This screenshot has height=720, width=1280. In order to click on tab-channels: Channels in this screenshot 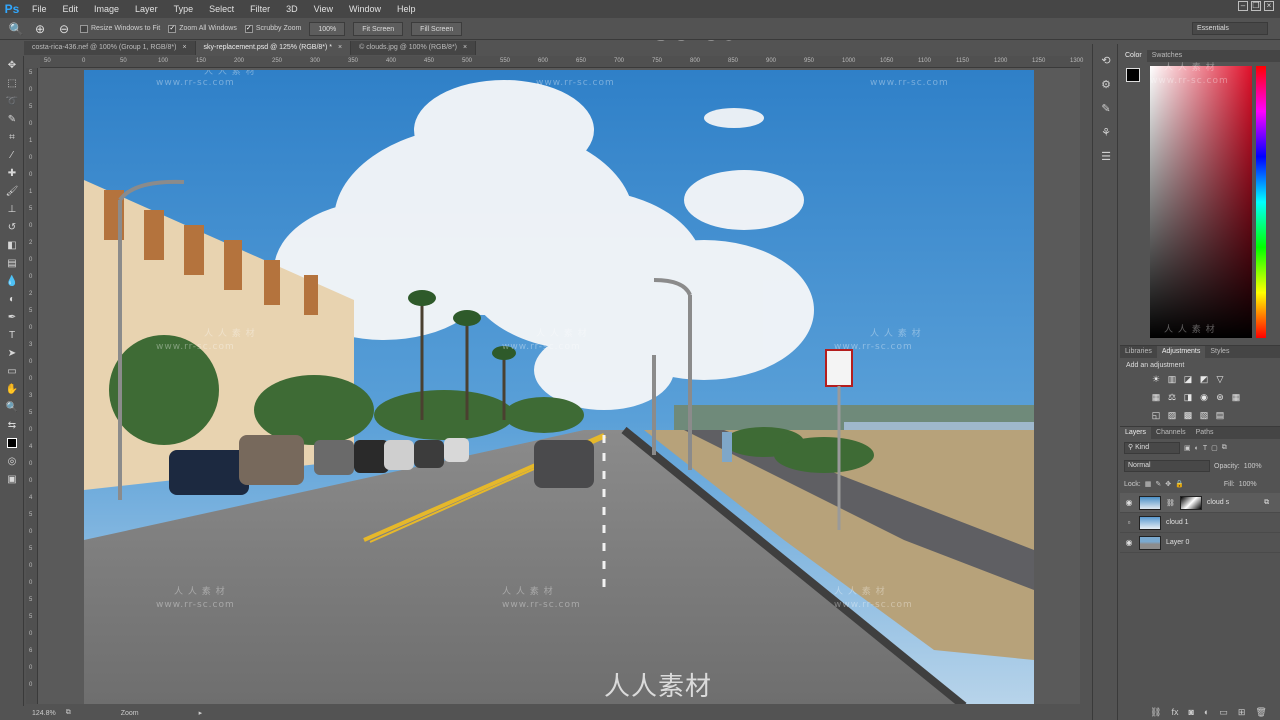, I will do `click(1171, 433)`.